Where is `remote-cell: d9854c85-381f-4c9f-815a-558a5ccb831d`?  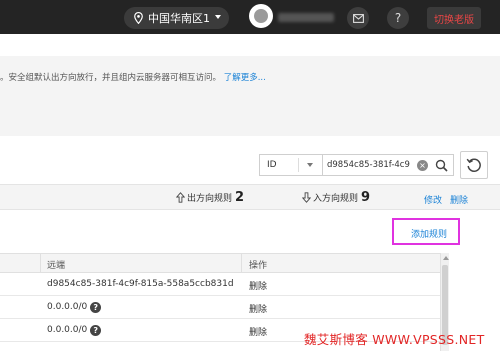
remote-cell: d9854c85-381f-4c9f-815a-558a5ccb831d is located at coordinates (140, 284).